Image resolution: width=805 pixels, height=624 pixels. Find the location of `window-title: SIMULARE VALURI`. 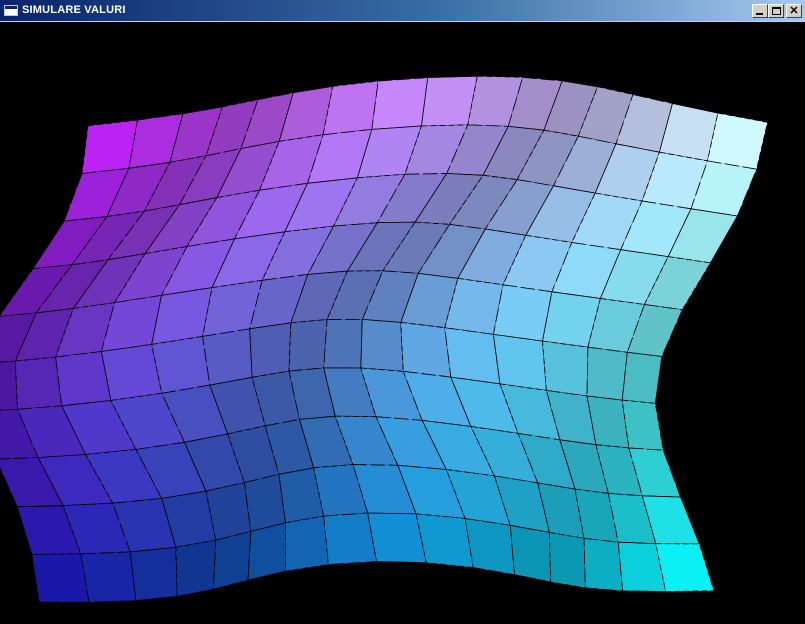

window-title: SIMULARE VALURI is located at coordinates (74, 10).